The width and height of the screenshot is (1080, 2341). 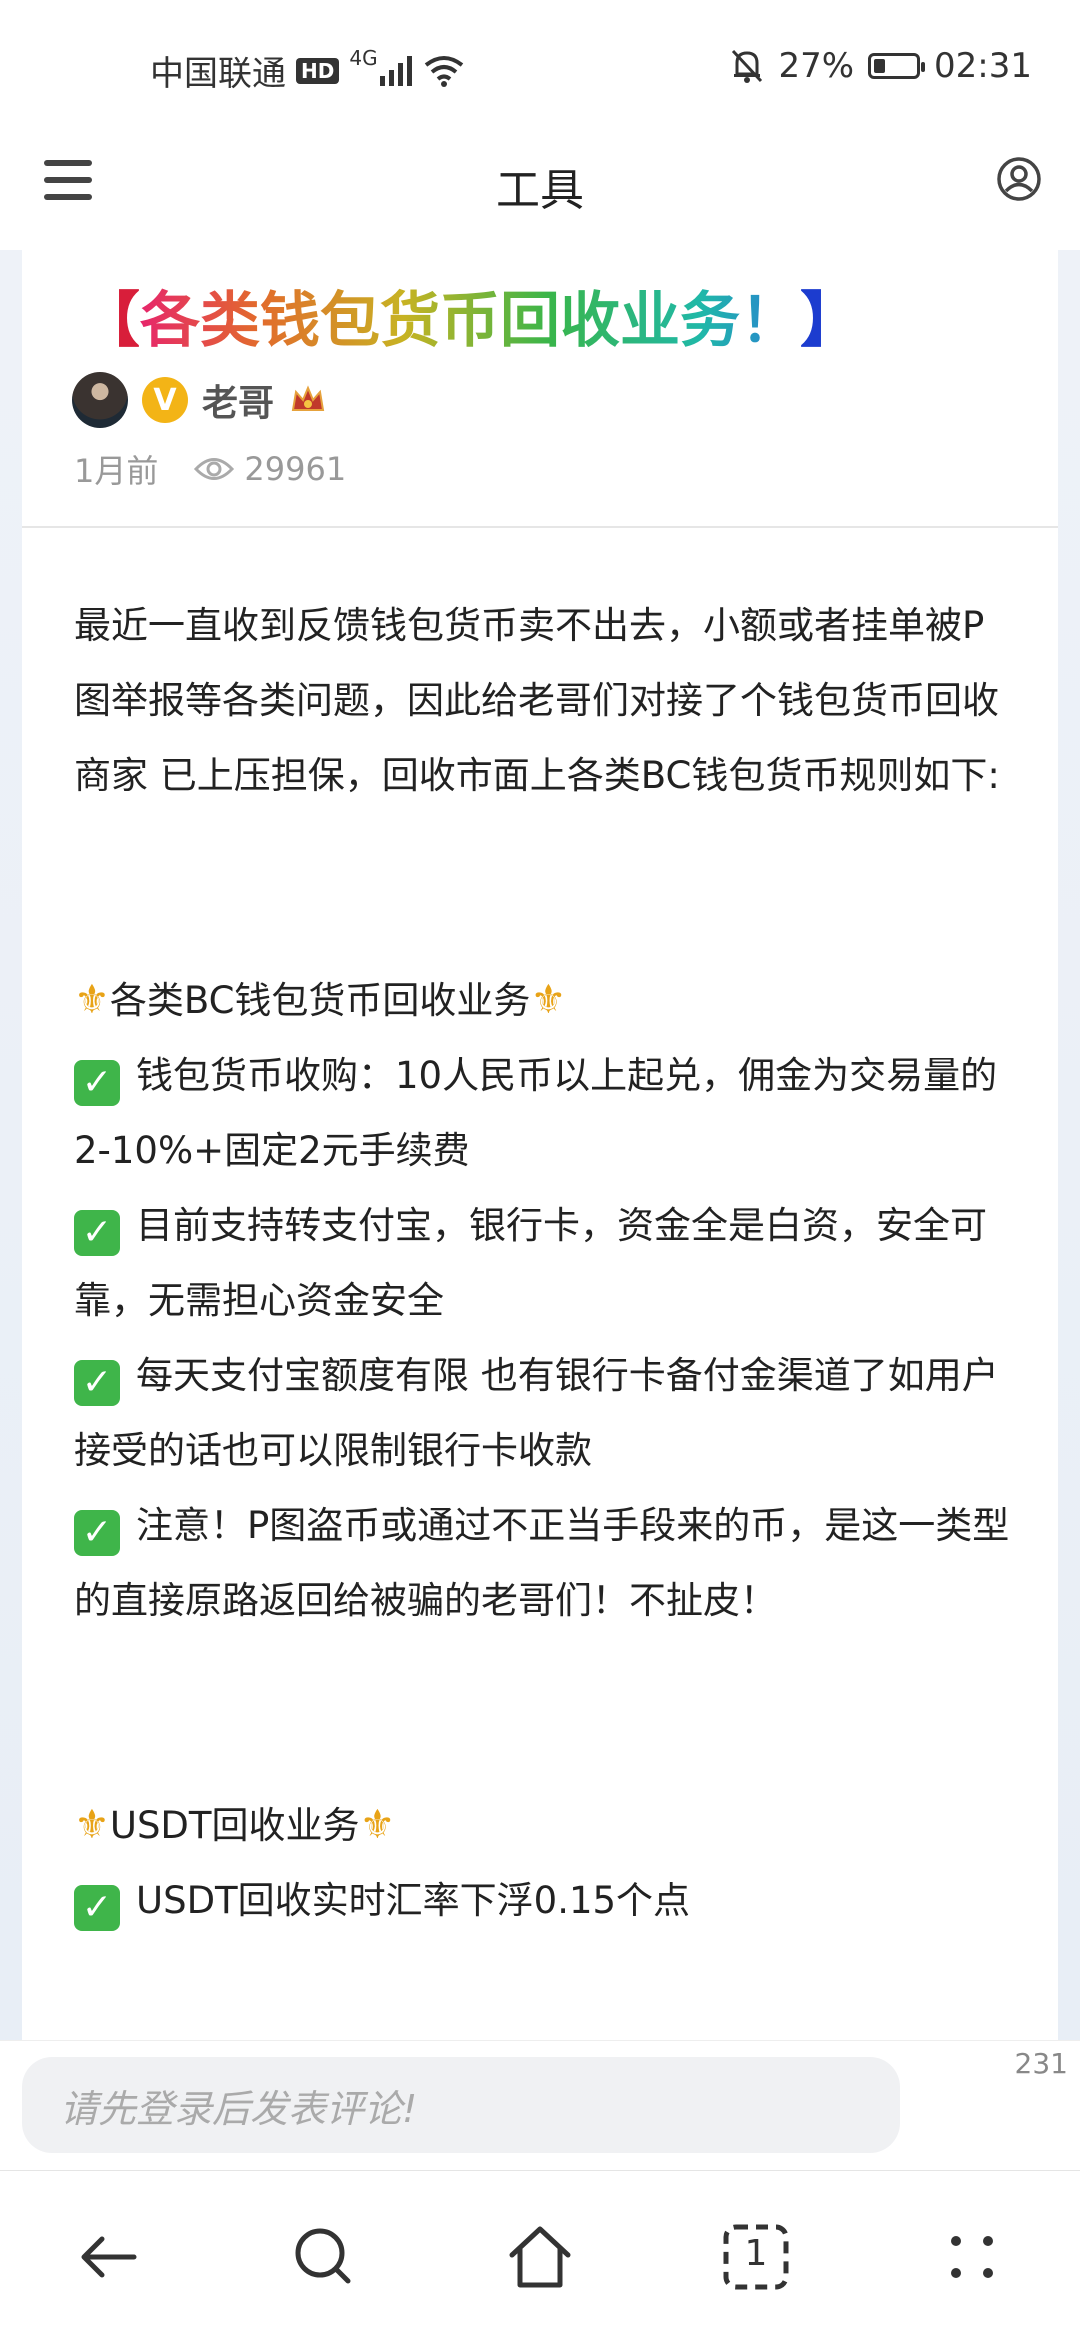 What do you see at coordinates (308, 398) in the screenshot?
I see `crown-icon` at bounding box center [308, 398].